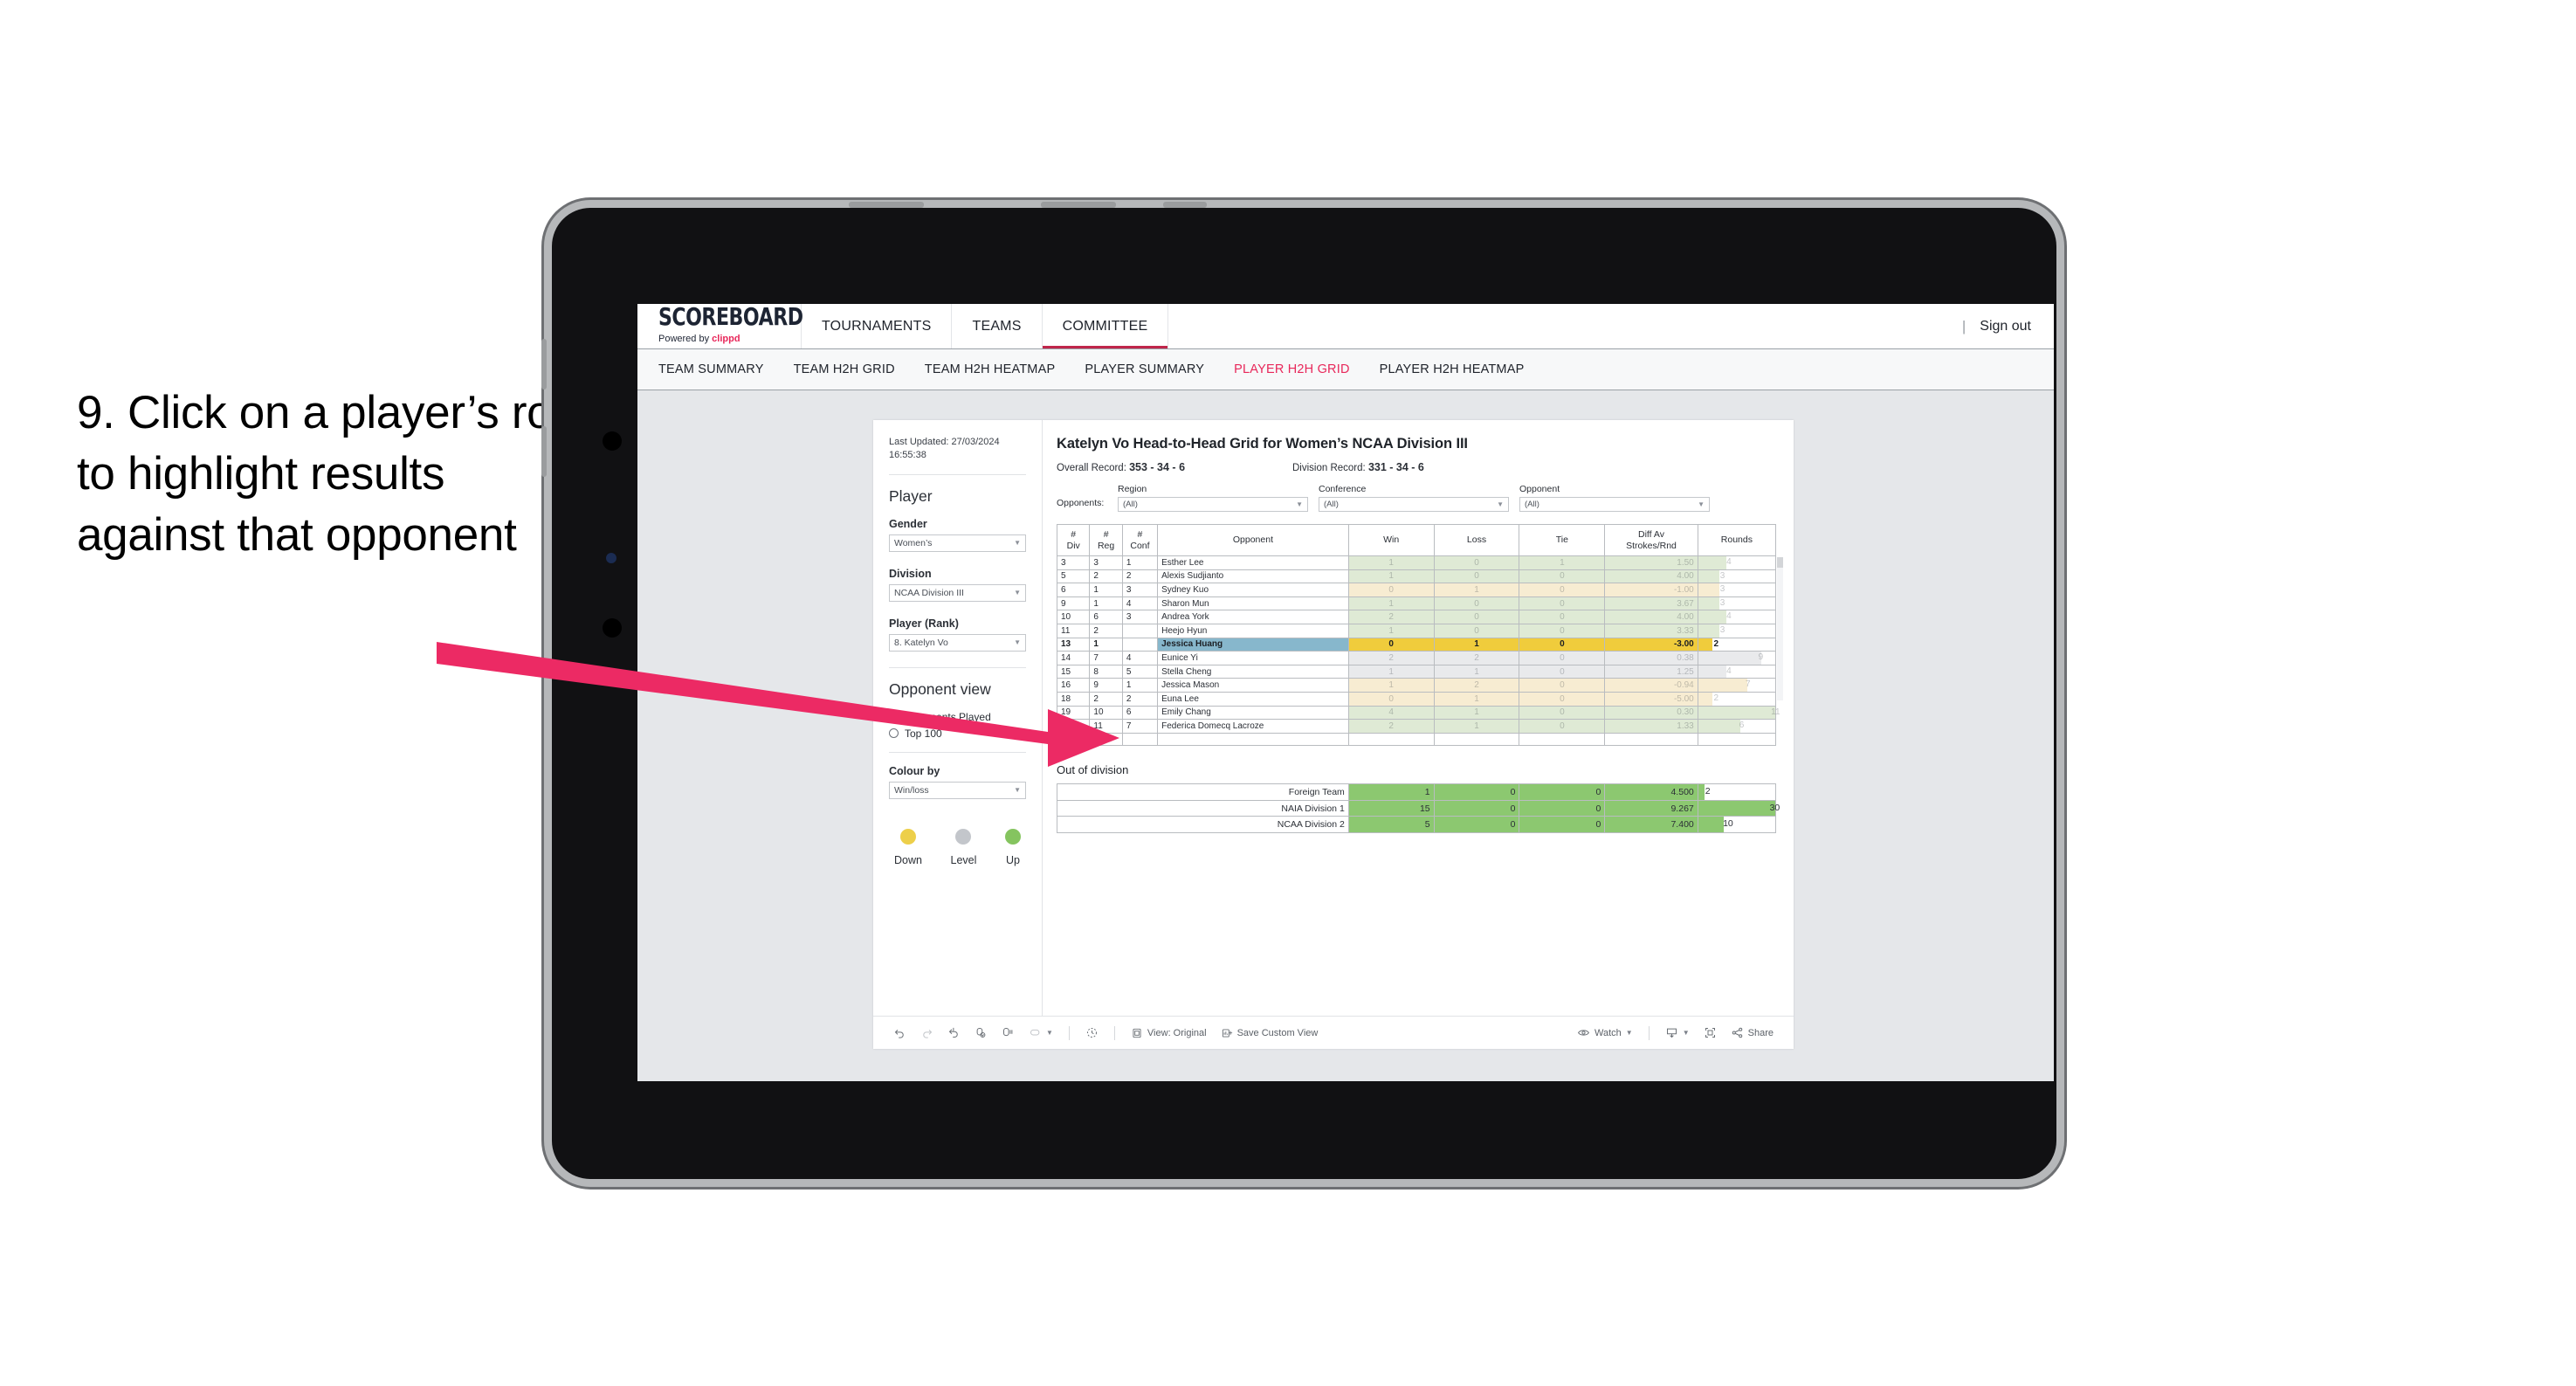  What do you see at coordinates (954, 1033) in the screenshot?
I see `revert-button` at bounding box center [954, 1033].